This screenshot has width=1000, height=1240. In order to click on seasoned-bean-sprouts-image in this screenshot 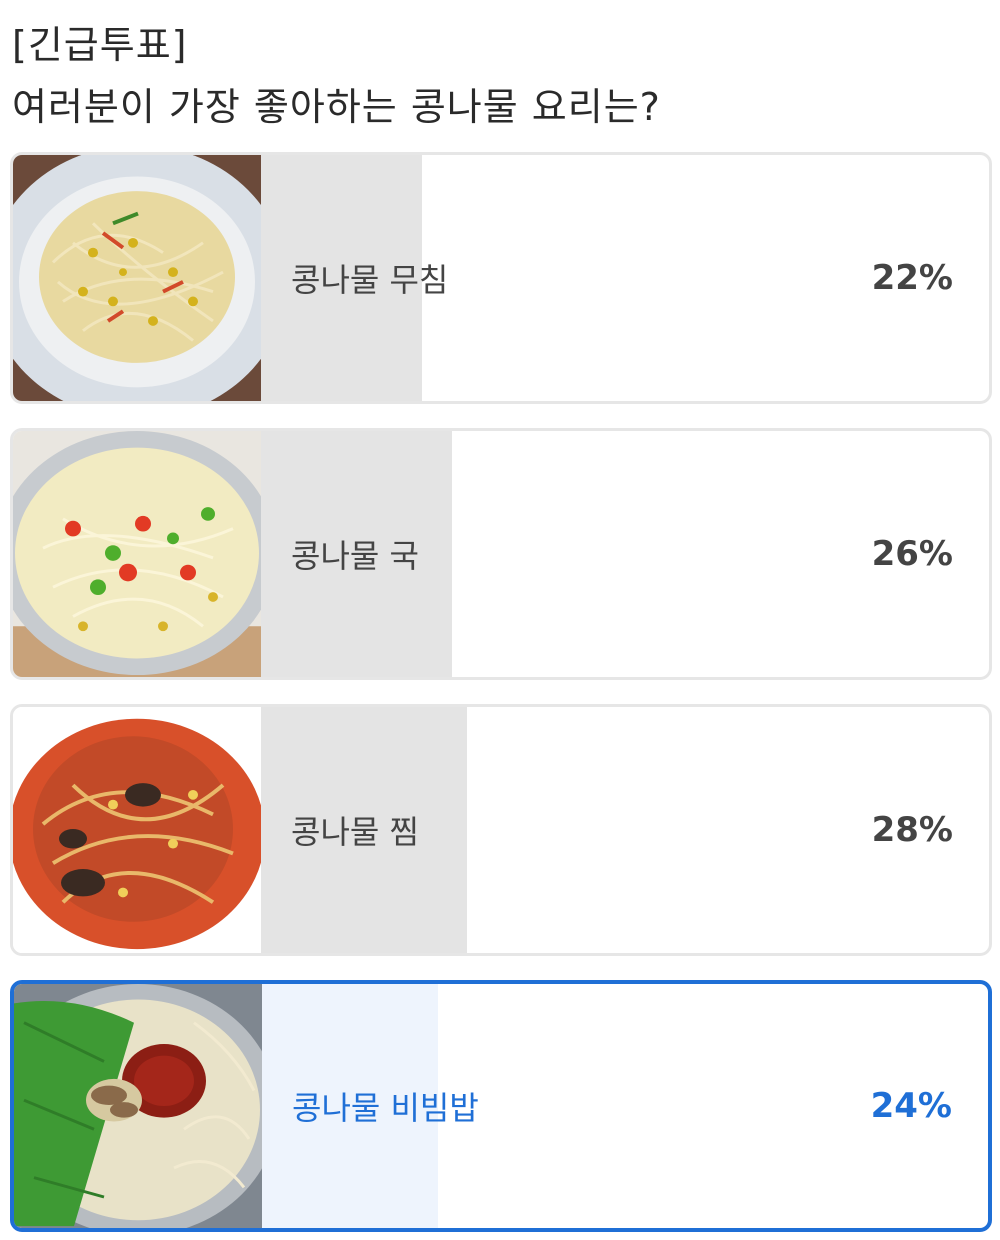, I will do `click(137, 278)`.